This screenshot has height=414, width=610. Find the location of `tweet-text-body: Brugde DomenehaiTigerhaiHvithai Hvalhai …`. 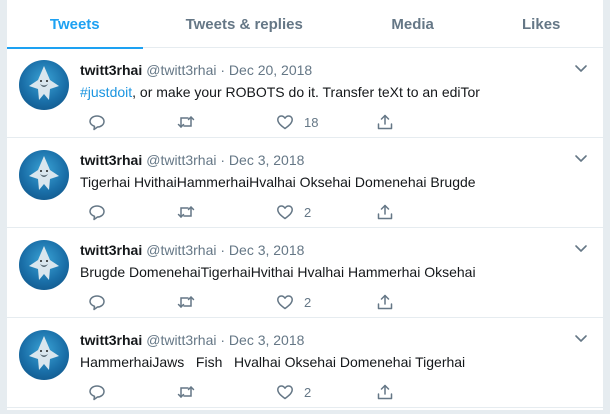

tweet-text-body: Brugde DomenehaiTigerhaiHvithai Hvalhai … is located at coordinates (278, 272).